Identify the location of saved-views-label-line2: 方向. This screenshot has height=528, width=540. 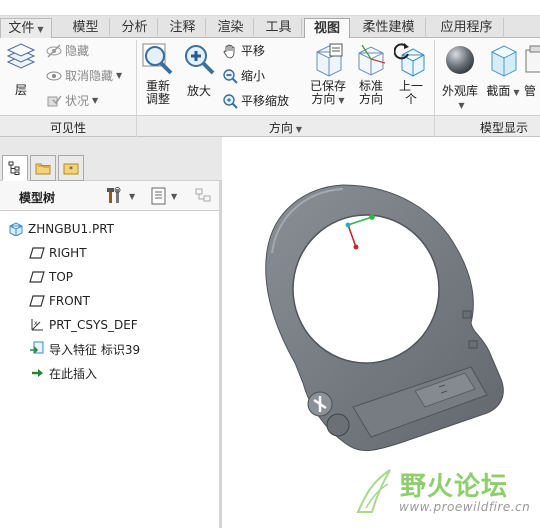
(323, 99).